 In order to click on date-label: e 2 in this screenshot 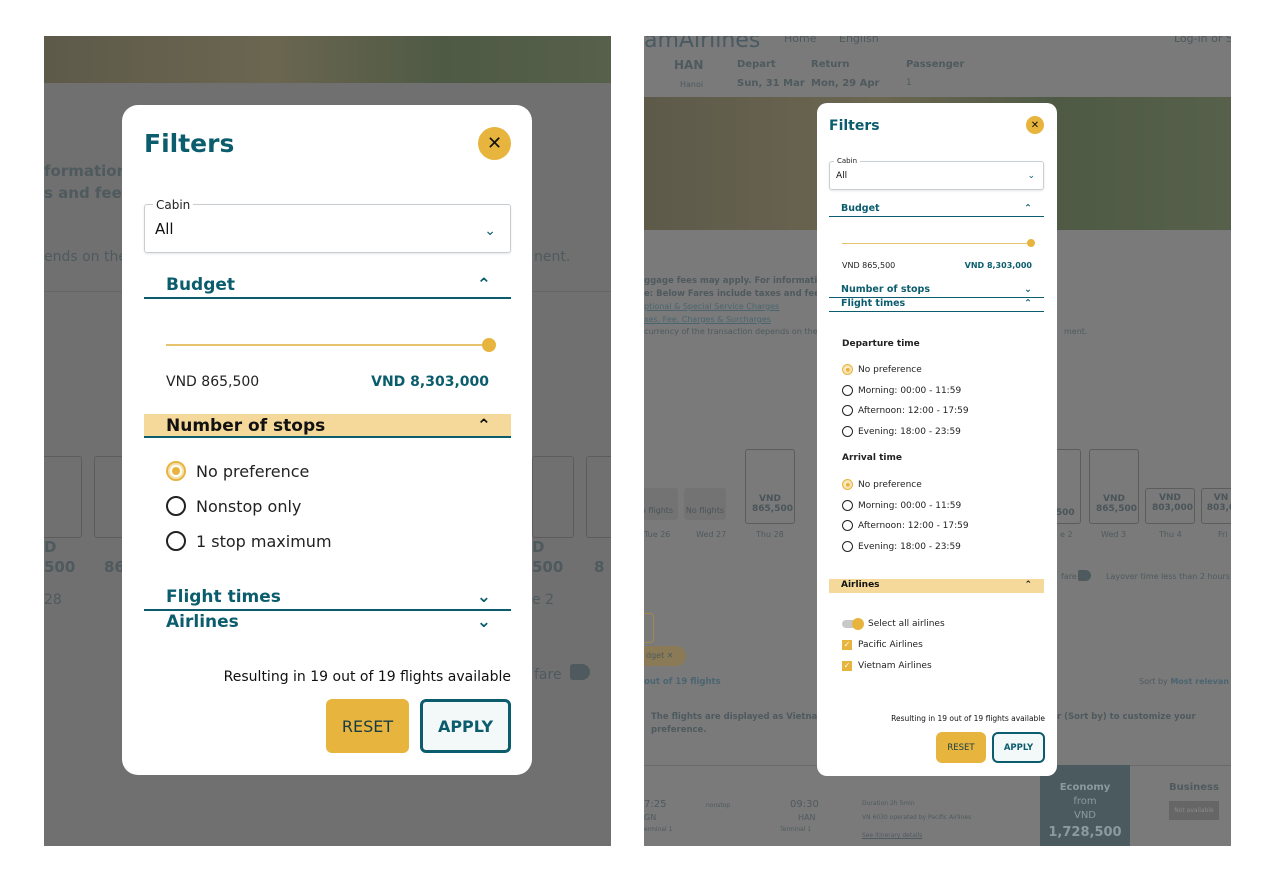, I will do `click(1066, 534)`.